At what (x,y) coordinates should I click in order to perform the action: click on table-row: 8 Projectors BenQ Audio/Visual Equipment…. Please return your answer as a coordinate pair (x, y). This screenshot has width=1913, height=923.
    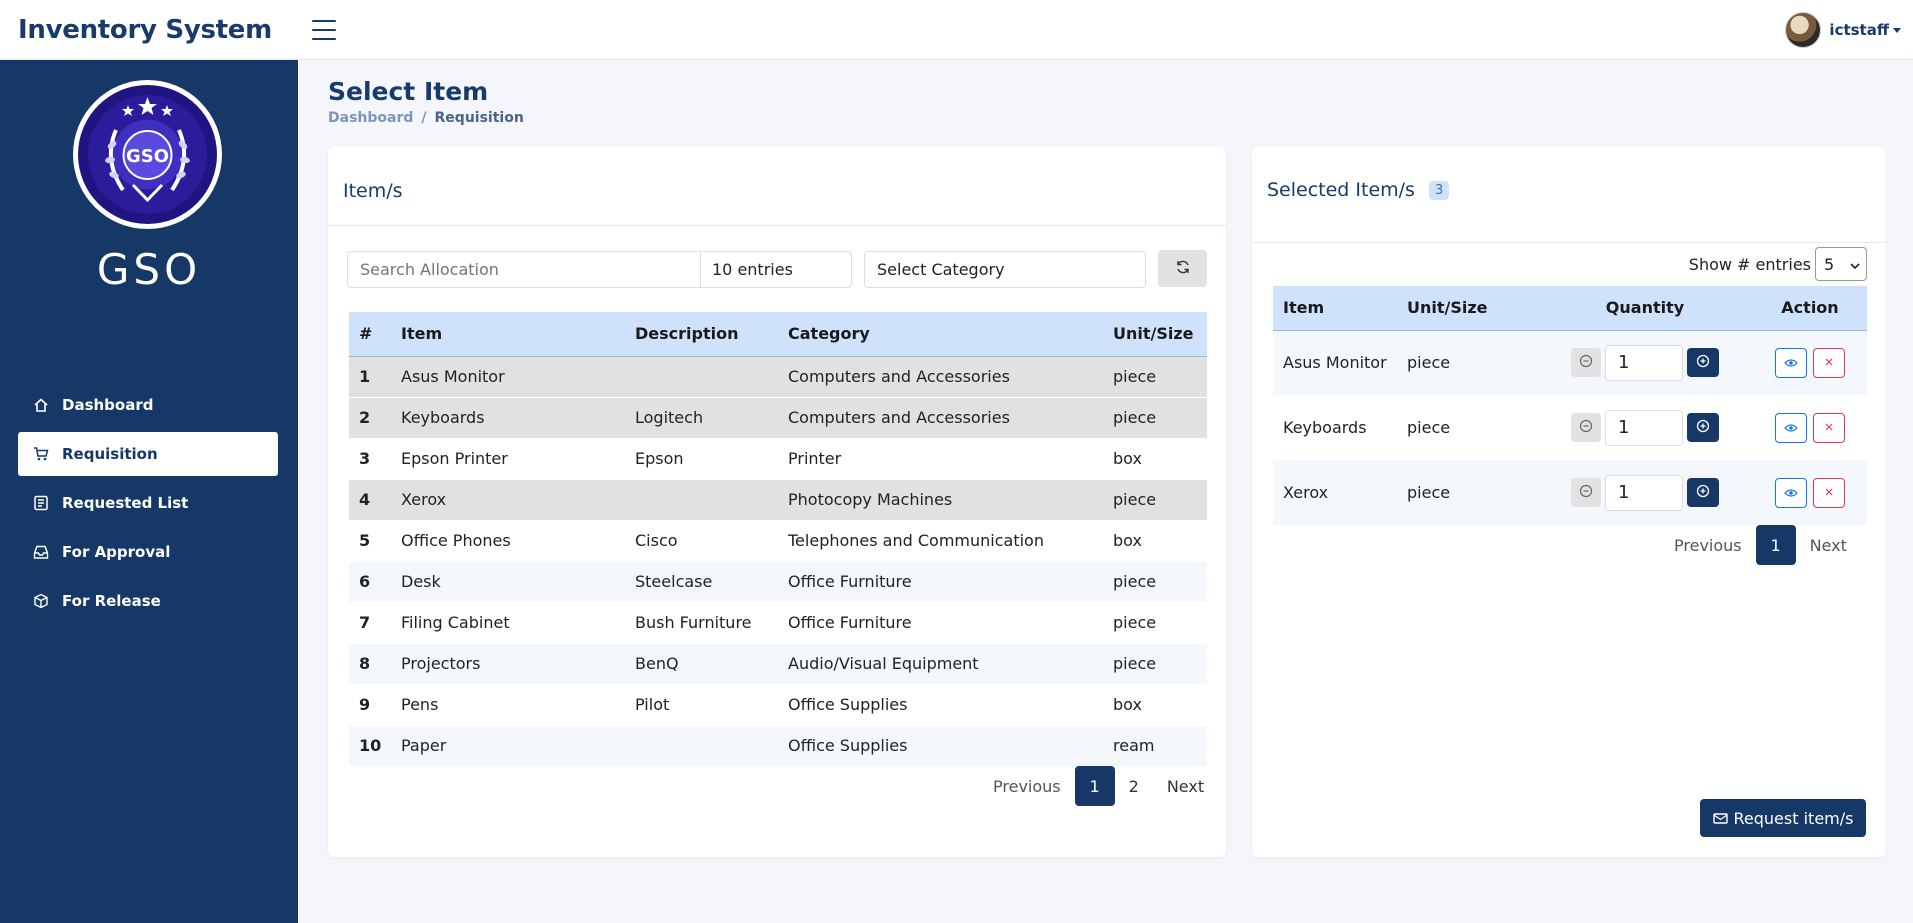
    Looking at the image, I should click on (778, 664).